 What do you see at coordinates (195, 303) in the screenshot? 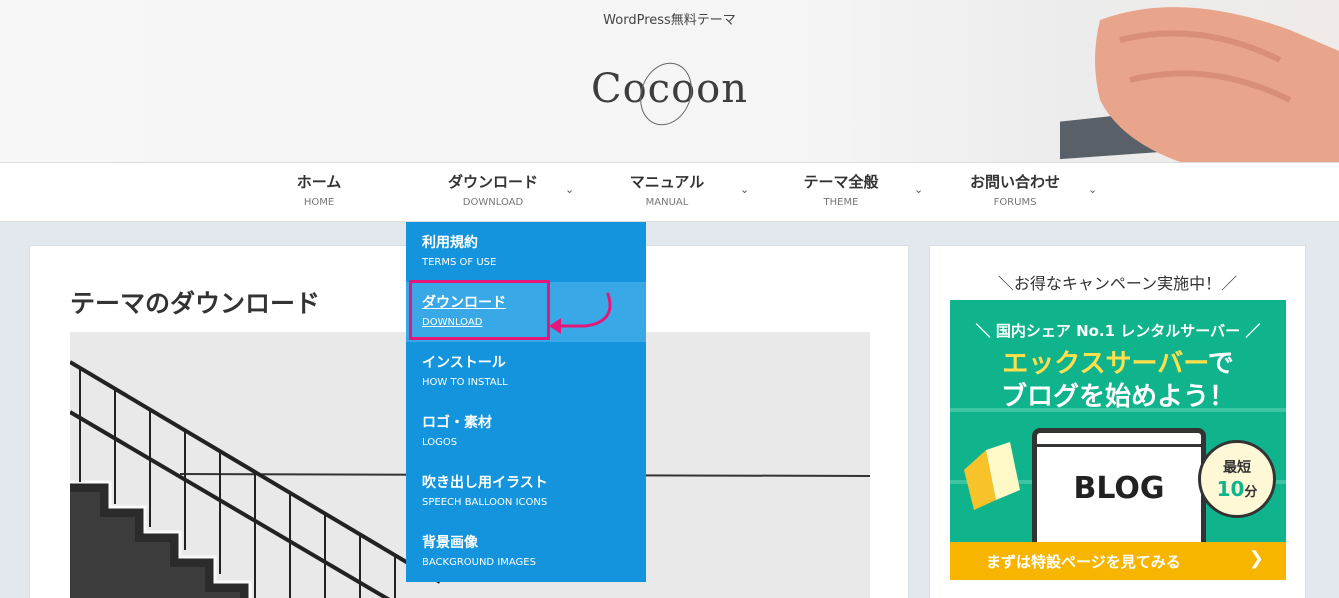
I see `page-title: テーマのダウンロード` at bounding box center [195, 303].